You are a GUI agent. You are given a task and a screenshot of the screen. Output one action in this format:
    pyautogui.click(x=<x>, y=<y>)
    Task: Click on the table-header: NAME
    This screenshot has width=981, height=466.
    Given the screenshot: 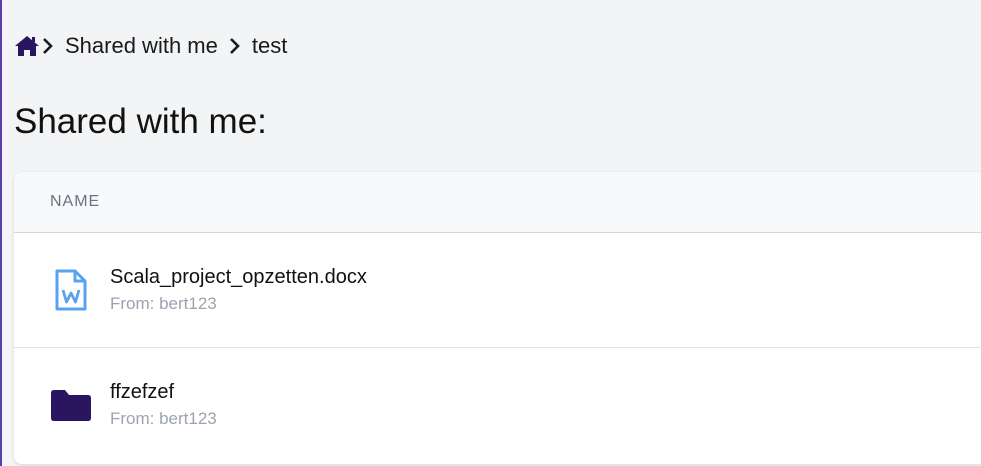 What is the action you would take?
    pyautogui.click(x=497, y=202)
    